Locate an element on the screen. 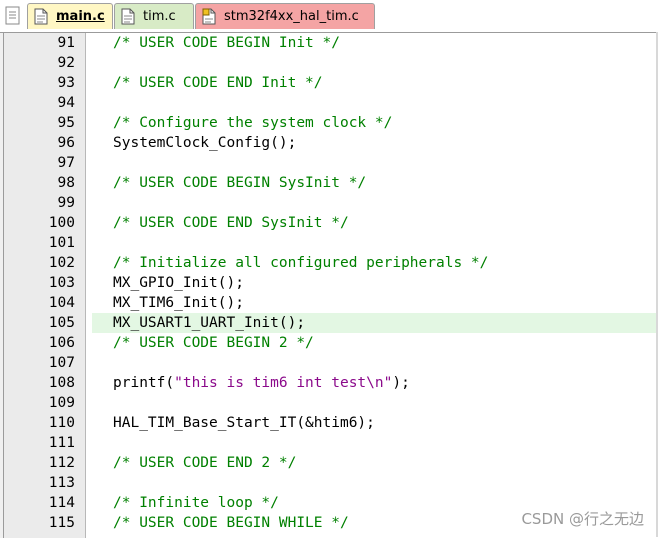 Image resolution: width=658 pixels, height=538 pixels. line-number: 98 is located at coordinates (66, 183).